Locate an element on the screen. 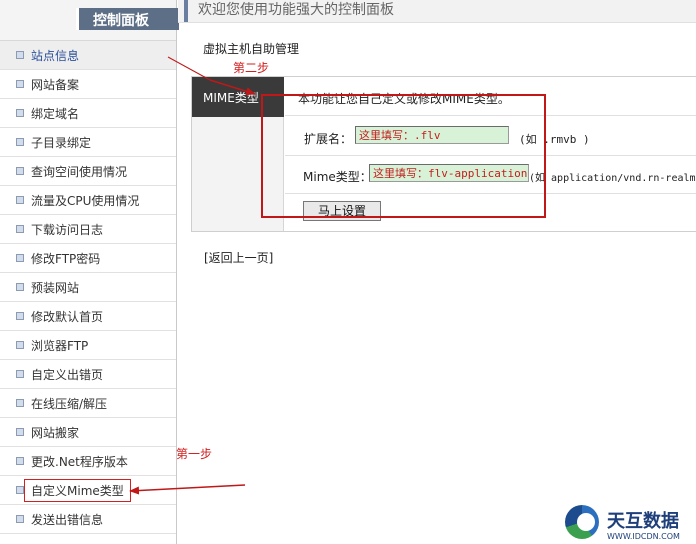 This screenshot has width=696, height=544. logo-name: 天互数据 is located at coordinates (643, 521).